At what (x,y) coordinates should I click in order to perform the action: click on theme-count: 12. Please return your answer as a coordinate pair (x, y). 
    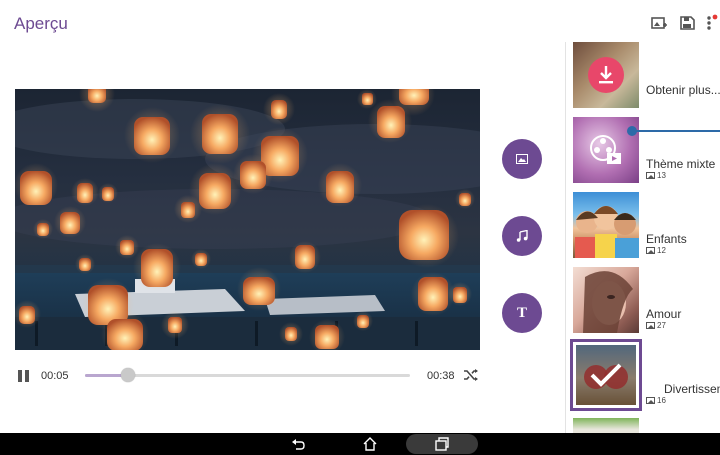
    Looking at the image, I should click on (656, 250).